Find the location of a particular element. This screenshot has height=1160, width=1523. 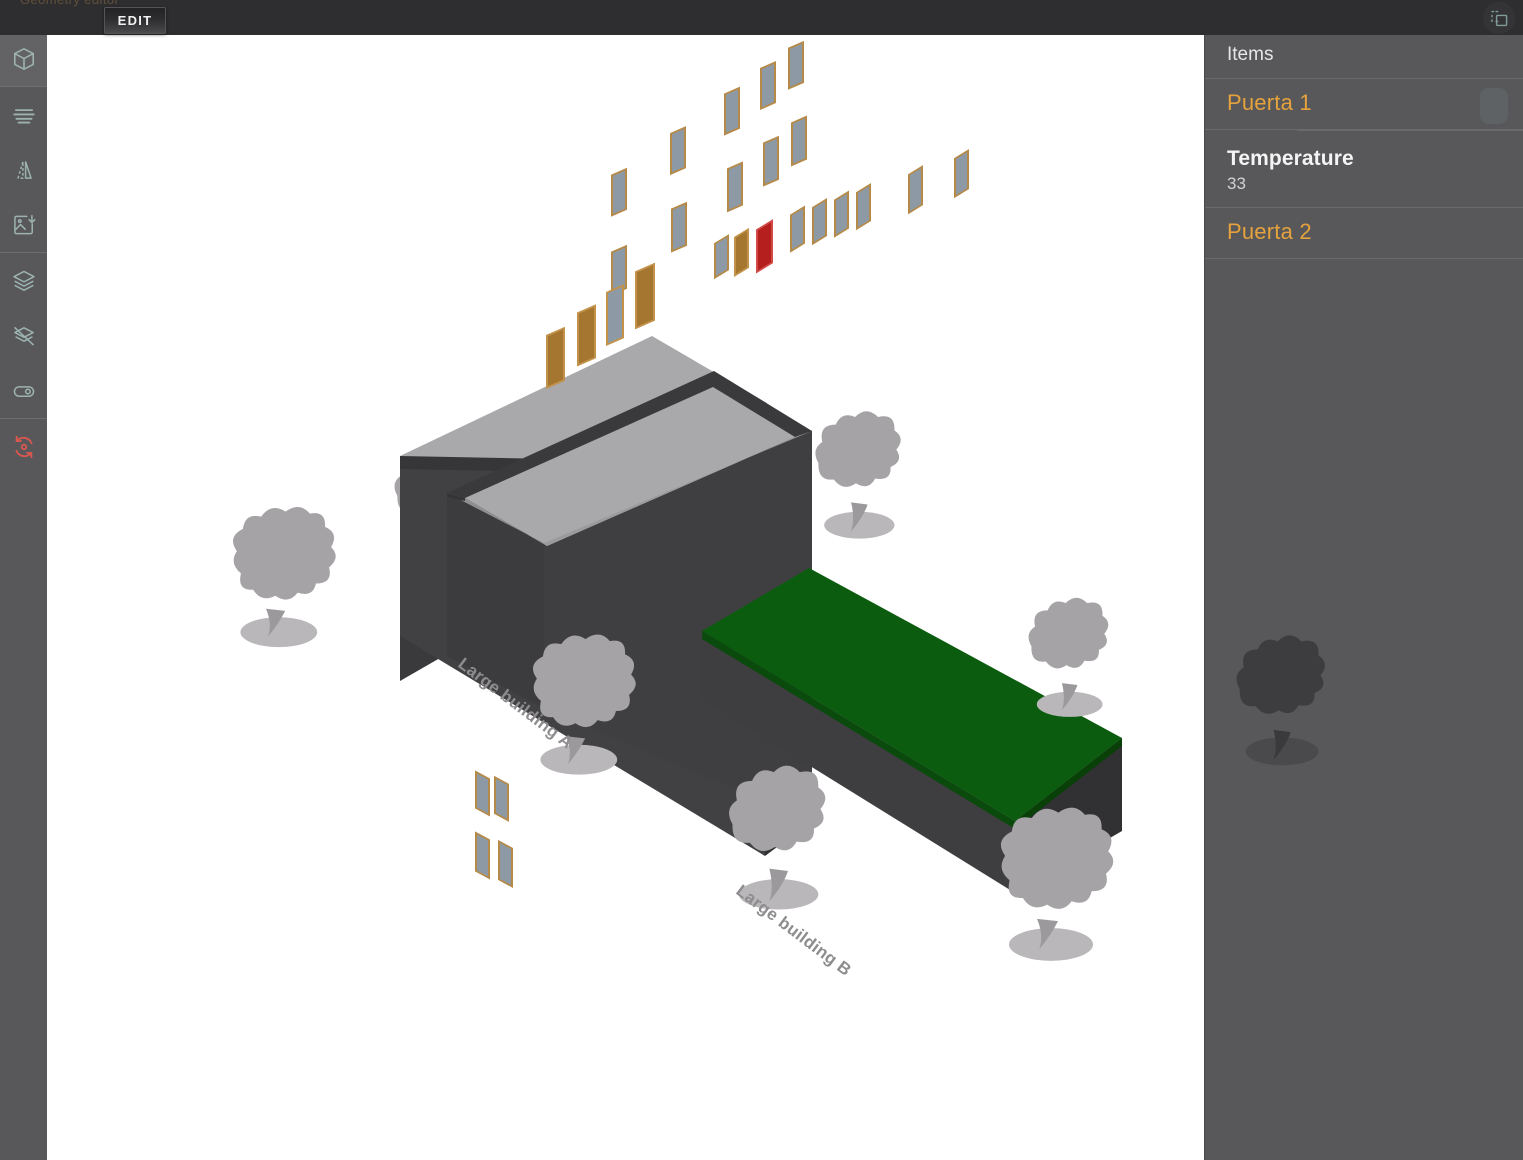

rail-item-layers-hide is located at coordinates (23, 335).